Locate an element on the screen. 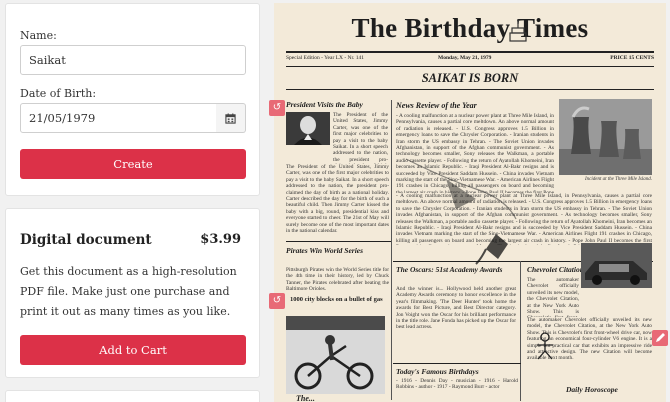 The height and width of the screenshot is (402, 670). calendar-icon is located at coordinates (230, 118).